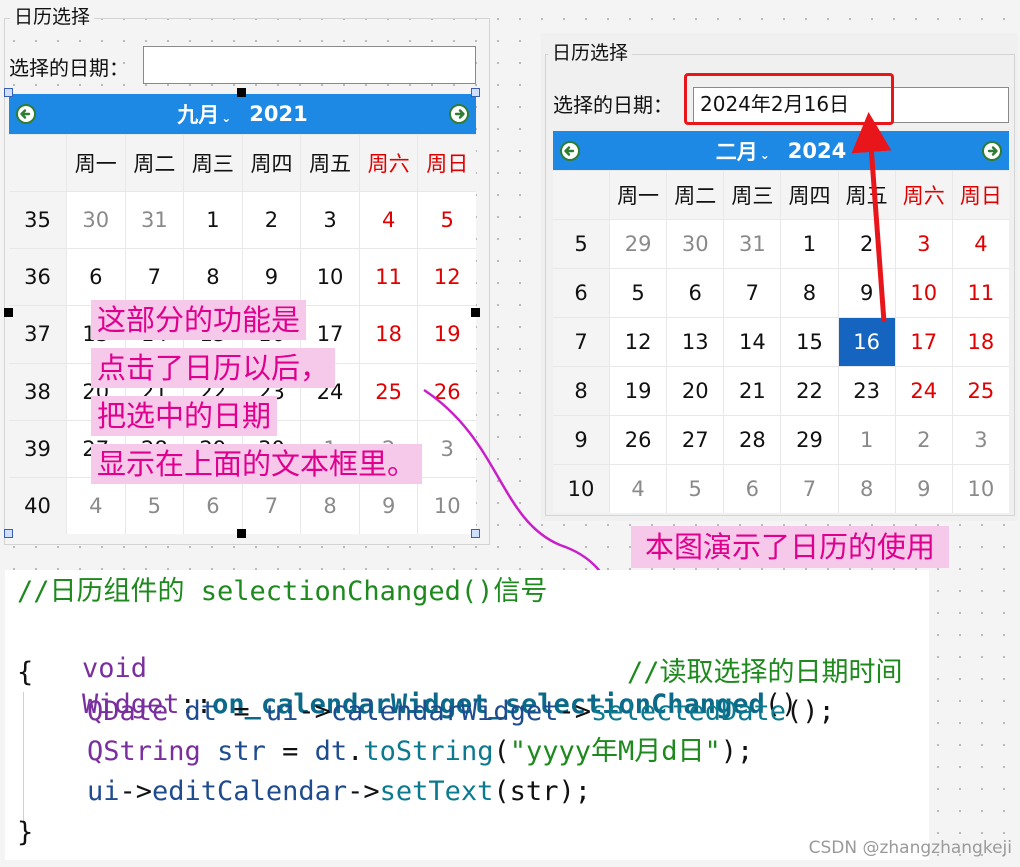  Describe the element at coordinates (980, 391) in the screenshot. I see `right-calendar-day-cell: 25` at that location.